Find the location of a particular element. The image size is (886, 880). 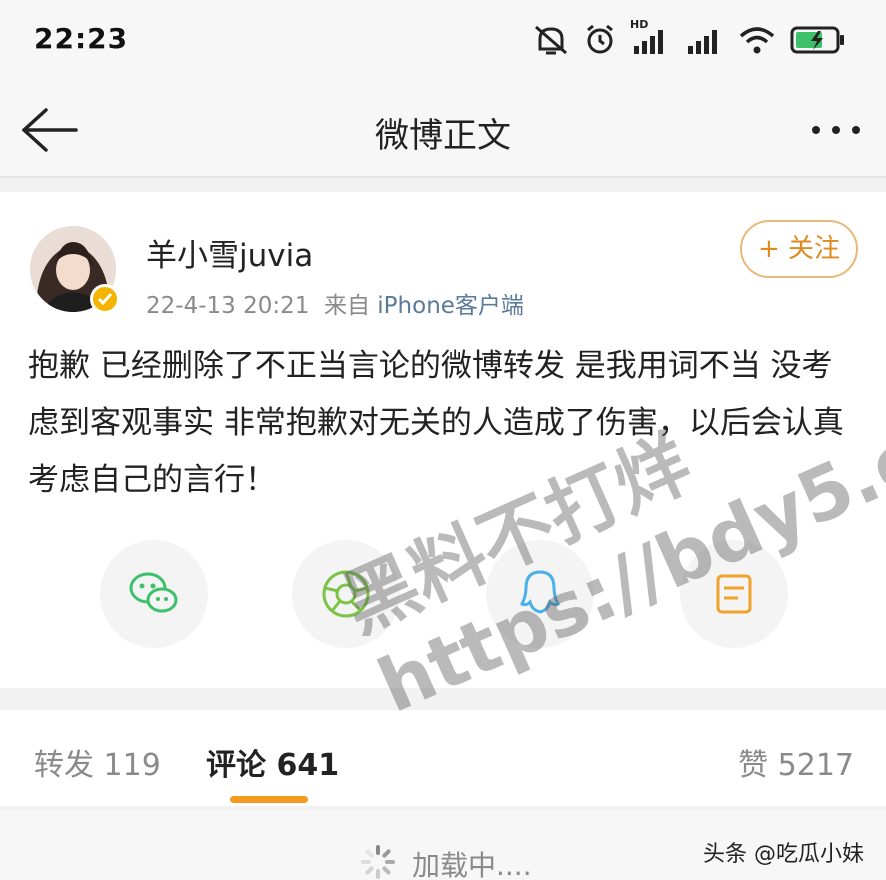

post-meta: 22-4-13 20:21 来自 iPhone客户端 is located at coordinates (335, 303).